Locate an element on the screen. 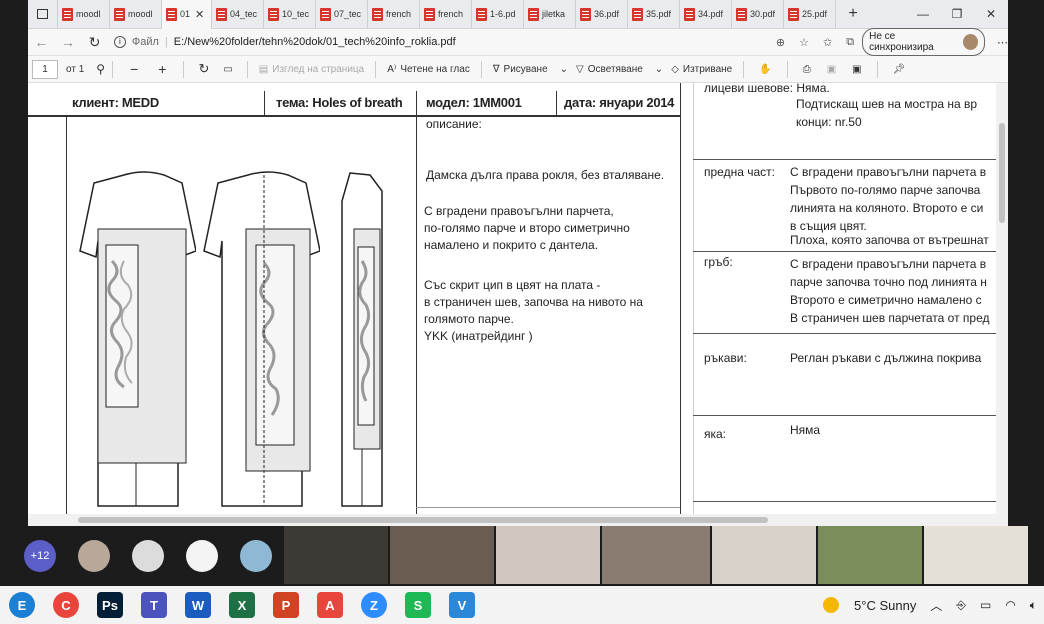 The image size is (1044, 624). tab-12: 34.pdf is located at coordinates (706, 14).